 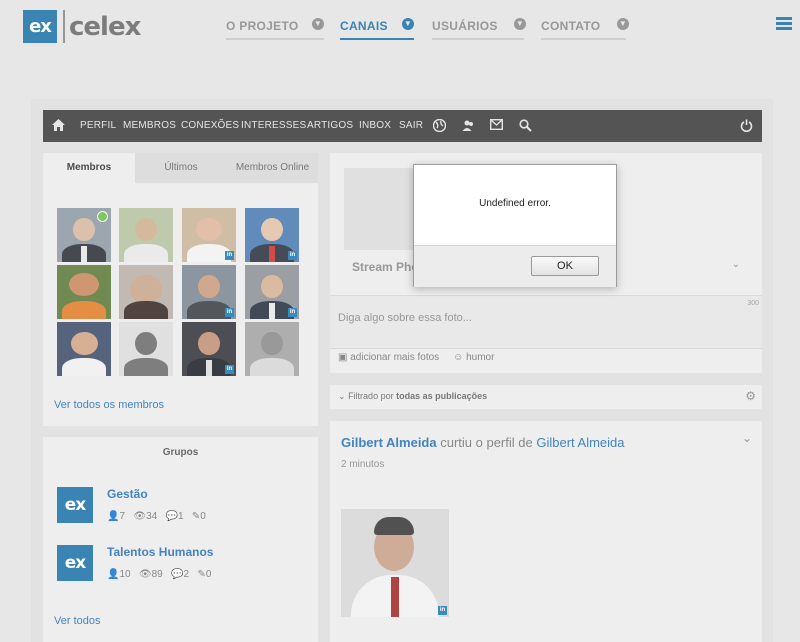 I want to click on dialog-footer: OK, so click(x=515, y=266).